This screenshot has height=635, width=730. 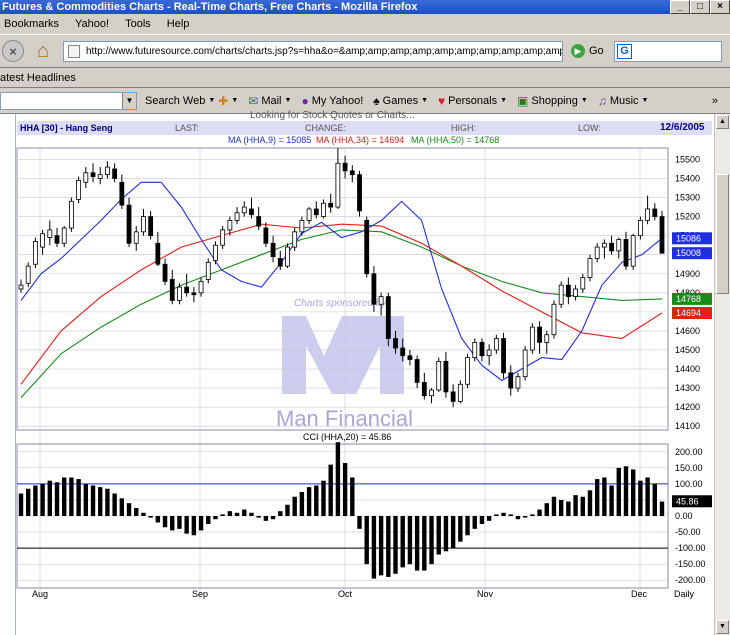 What do you see at coordinates (92, 24) in the screenshot?
I see `menu-yahoo: Yahoo!` at bounding box center [92, 24].